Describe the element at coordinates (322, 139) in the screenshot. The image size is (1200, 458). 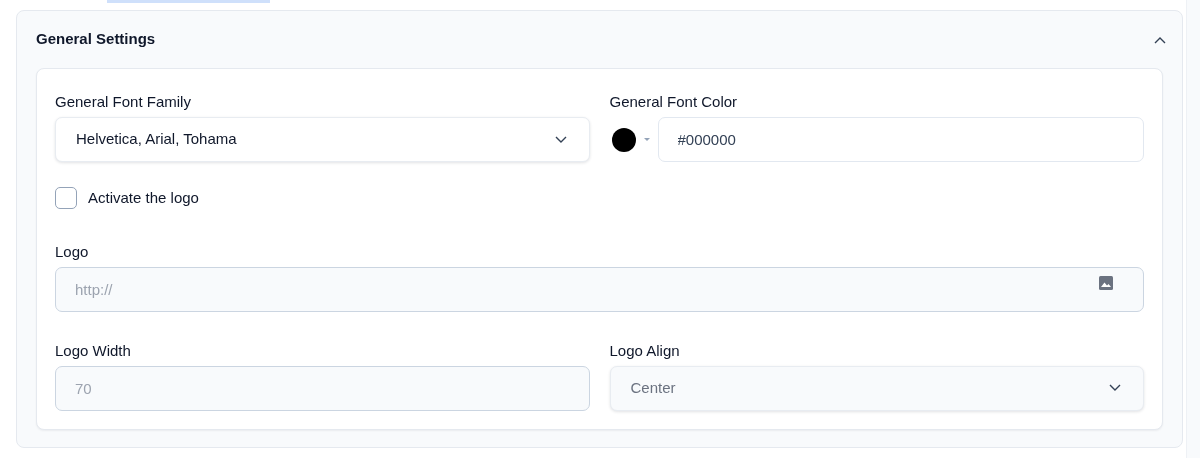
I see `dropdown: Helvetica, Arial, Tohama` at that location.